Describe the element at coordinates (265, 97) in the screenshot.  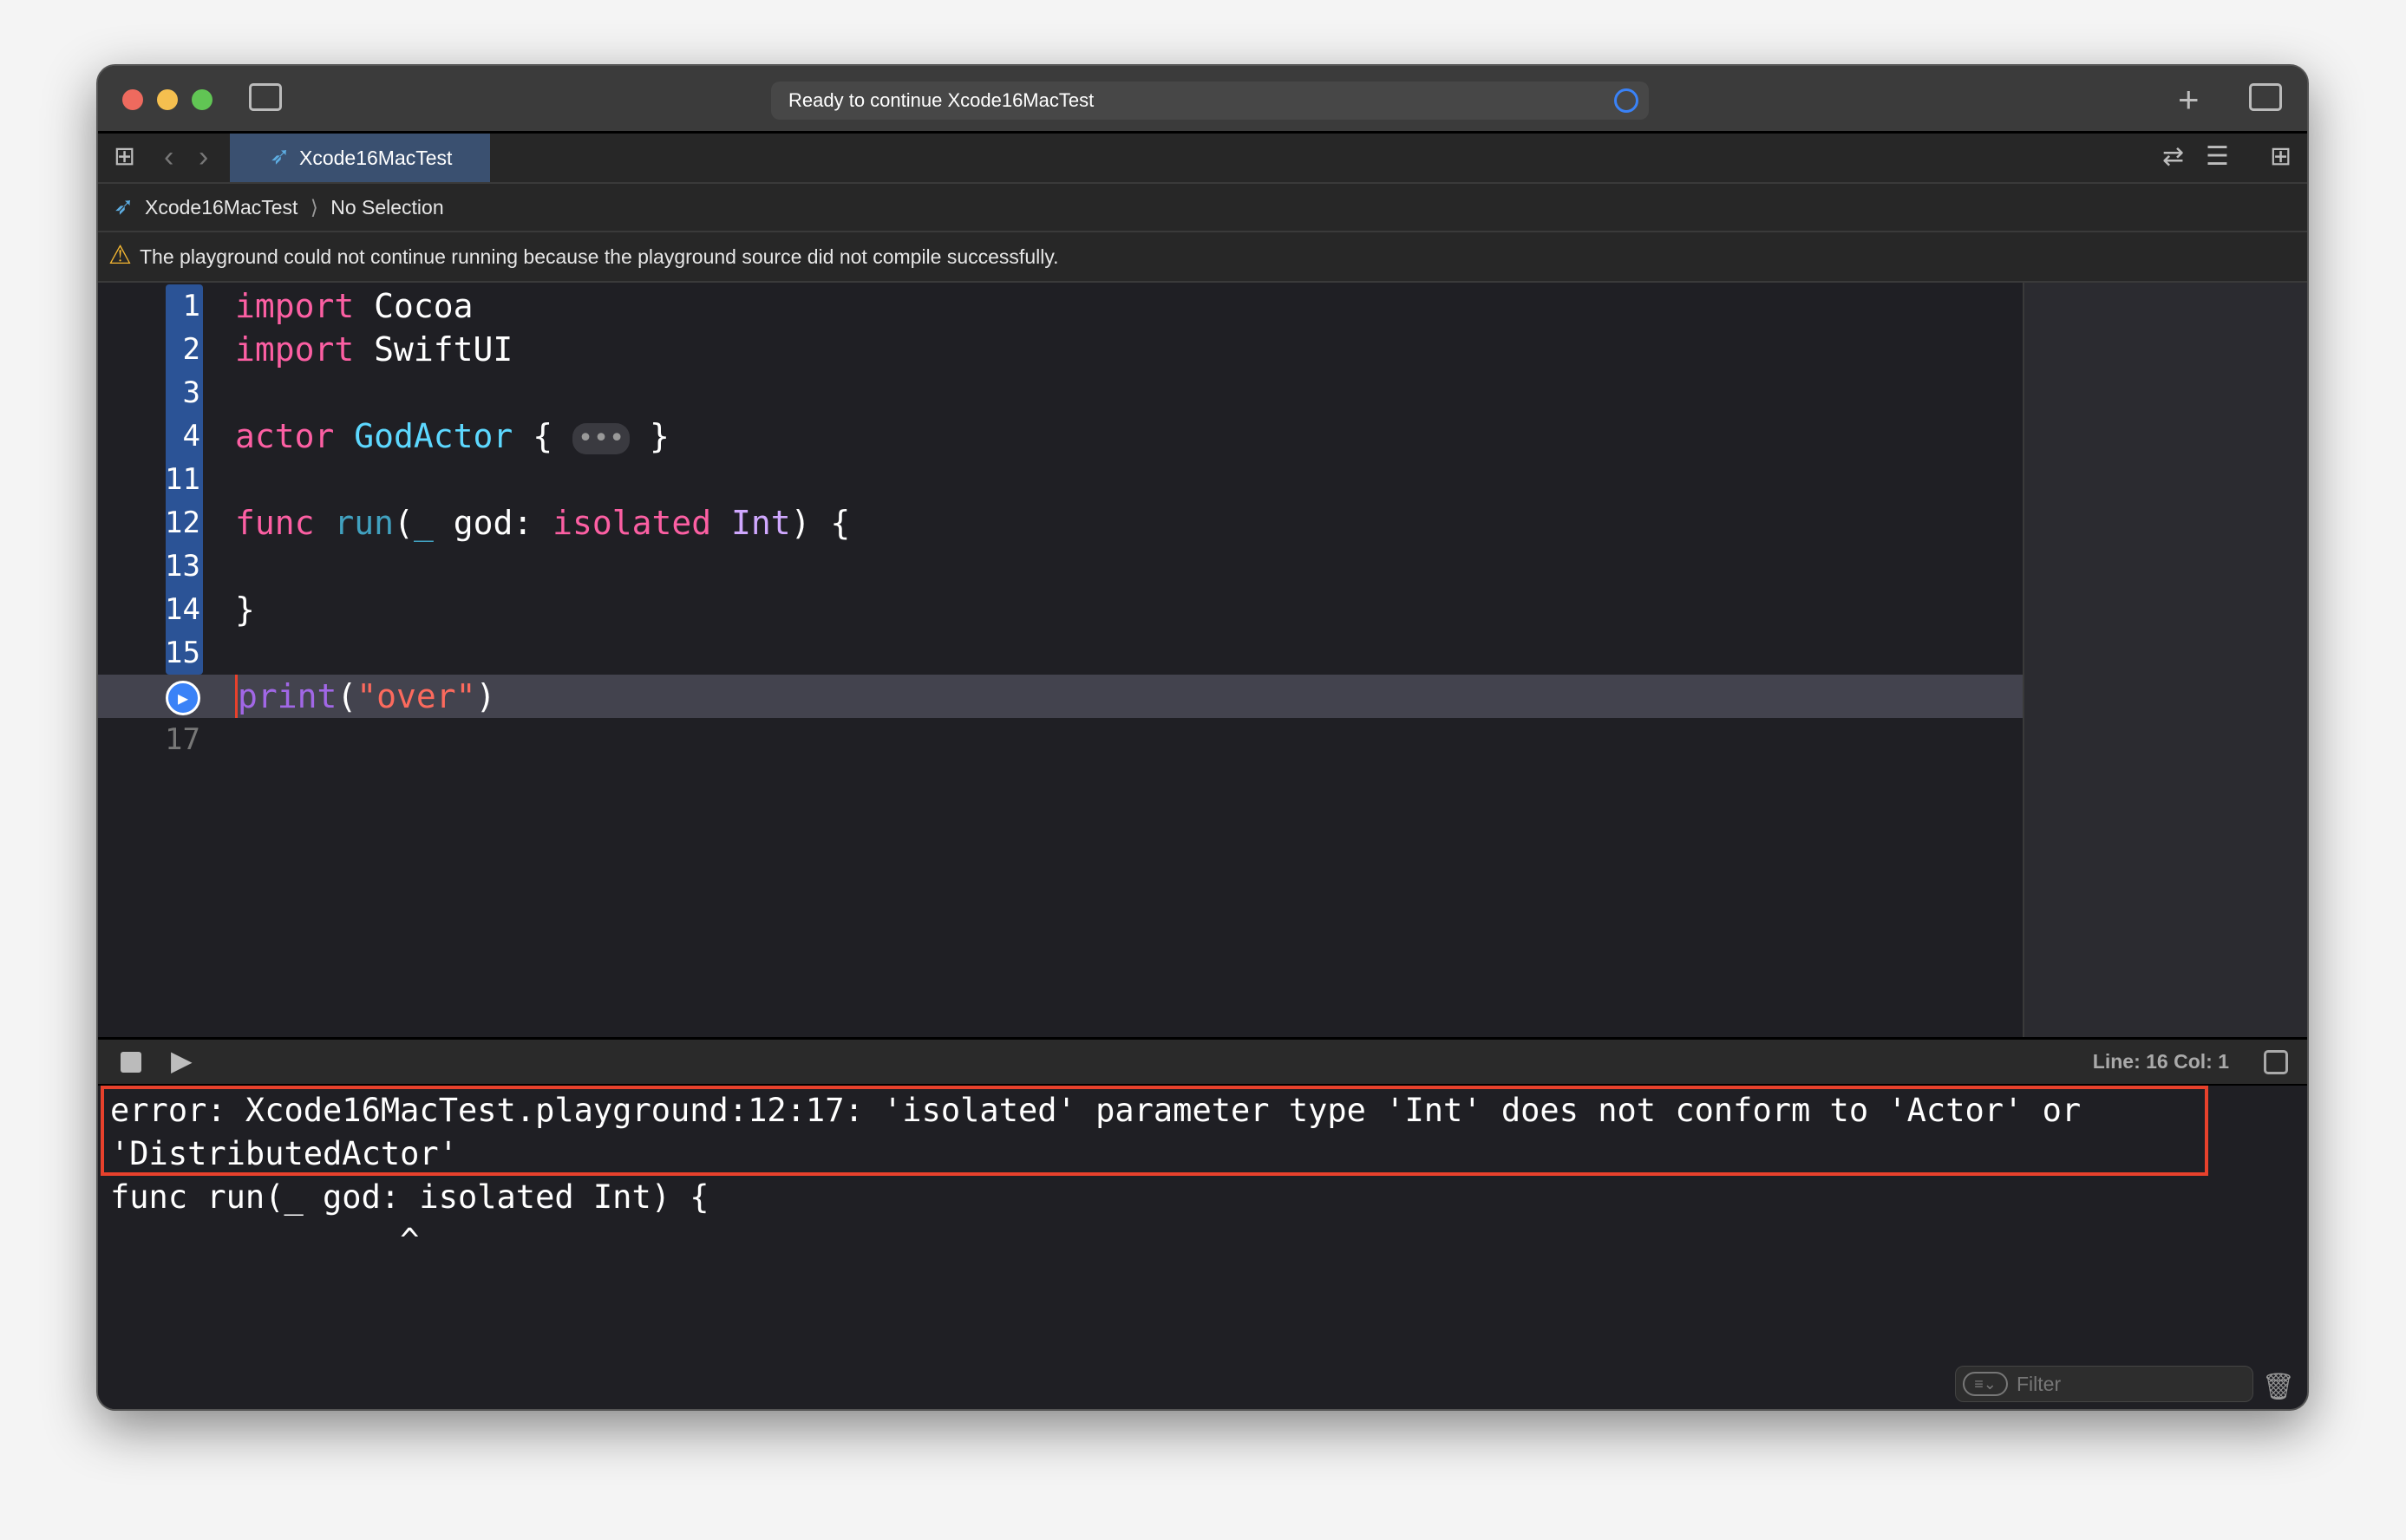
I see `sidebar-toggle-icon` at that location.